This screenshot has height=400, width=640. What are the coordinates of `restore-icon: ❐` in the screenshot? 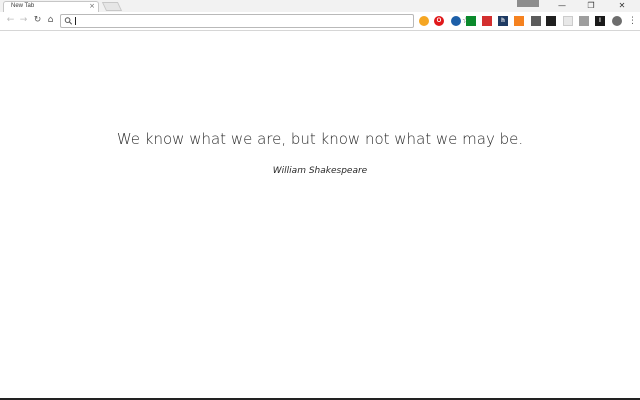 It's located at (591, 5).